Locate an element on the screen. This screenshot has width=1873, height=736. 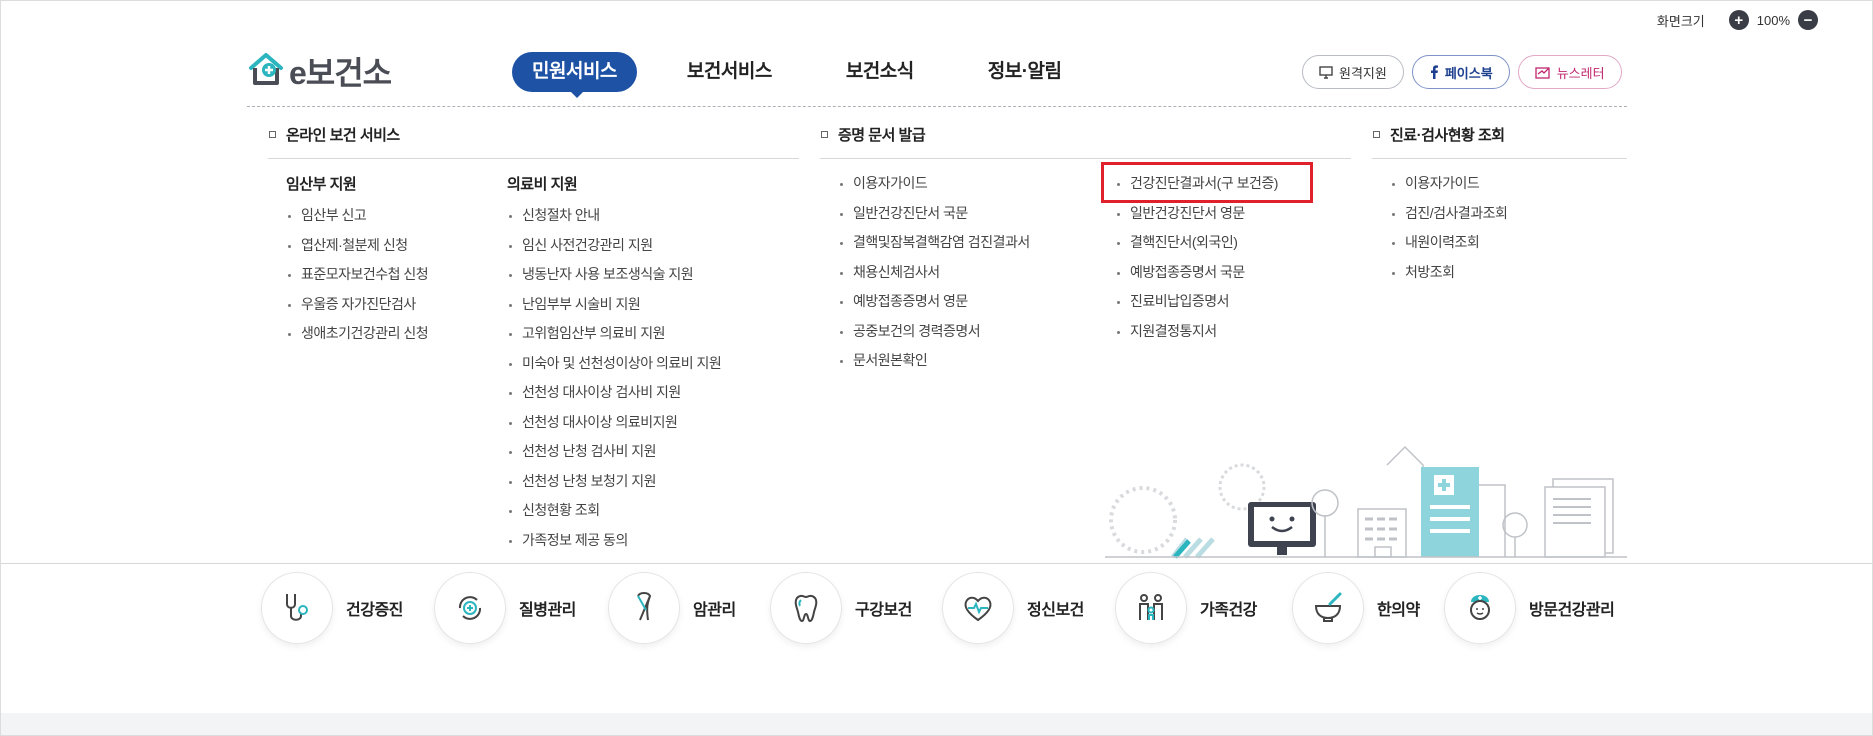
header-divider is located at coordinates (937, 106).